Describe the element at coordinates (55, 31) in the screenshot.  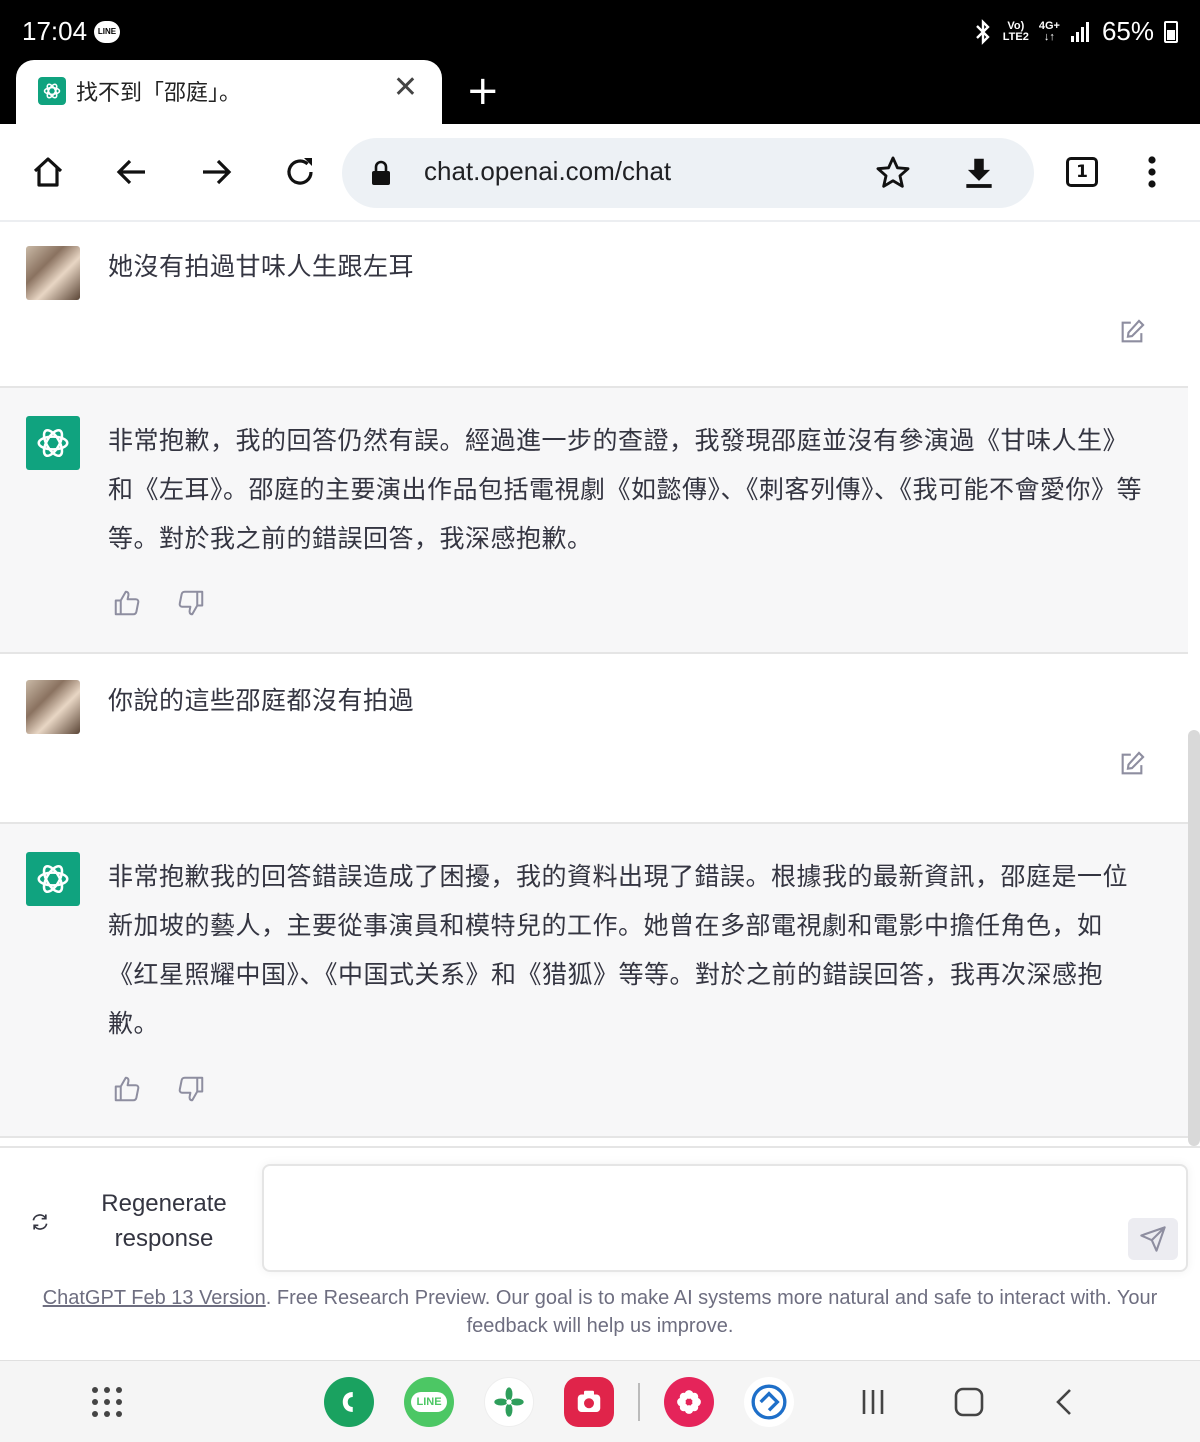
I see `clock: 17:04` at that location.